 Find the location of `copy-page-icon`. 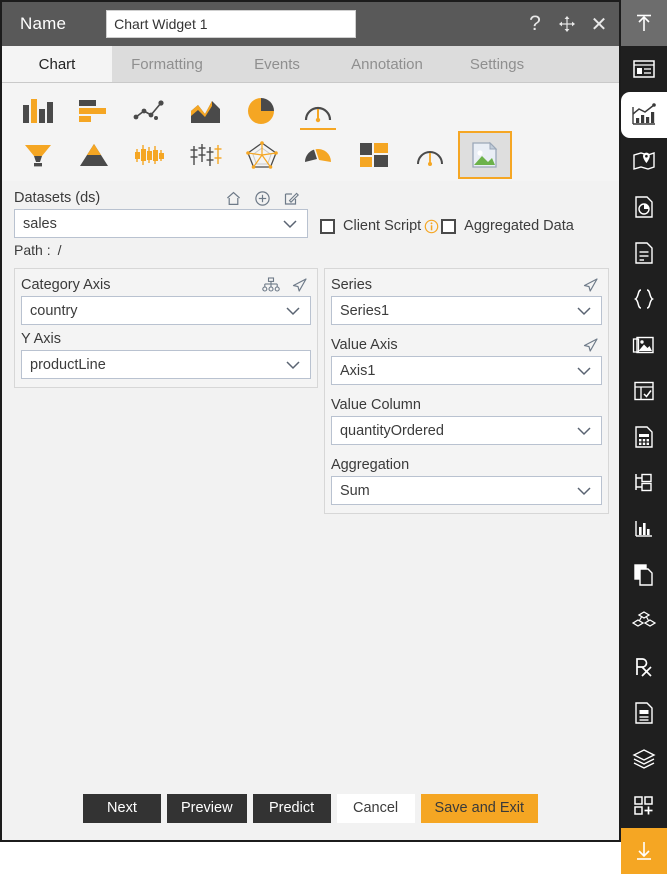

copy-page-icon is located at coordinates (644, 575).